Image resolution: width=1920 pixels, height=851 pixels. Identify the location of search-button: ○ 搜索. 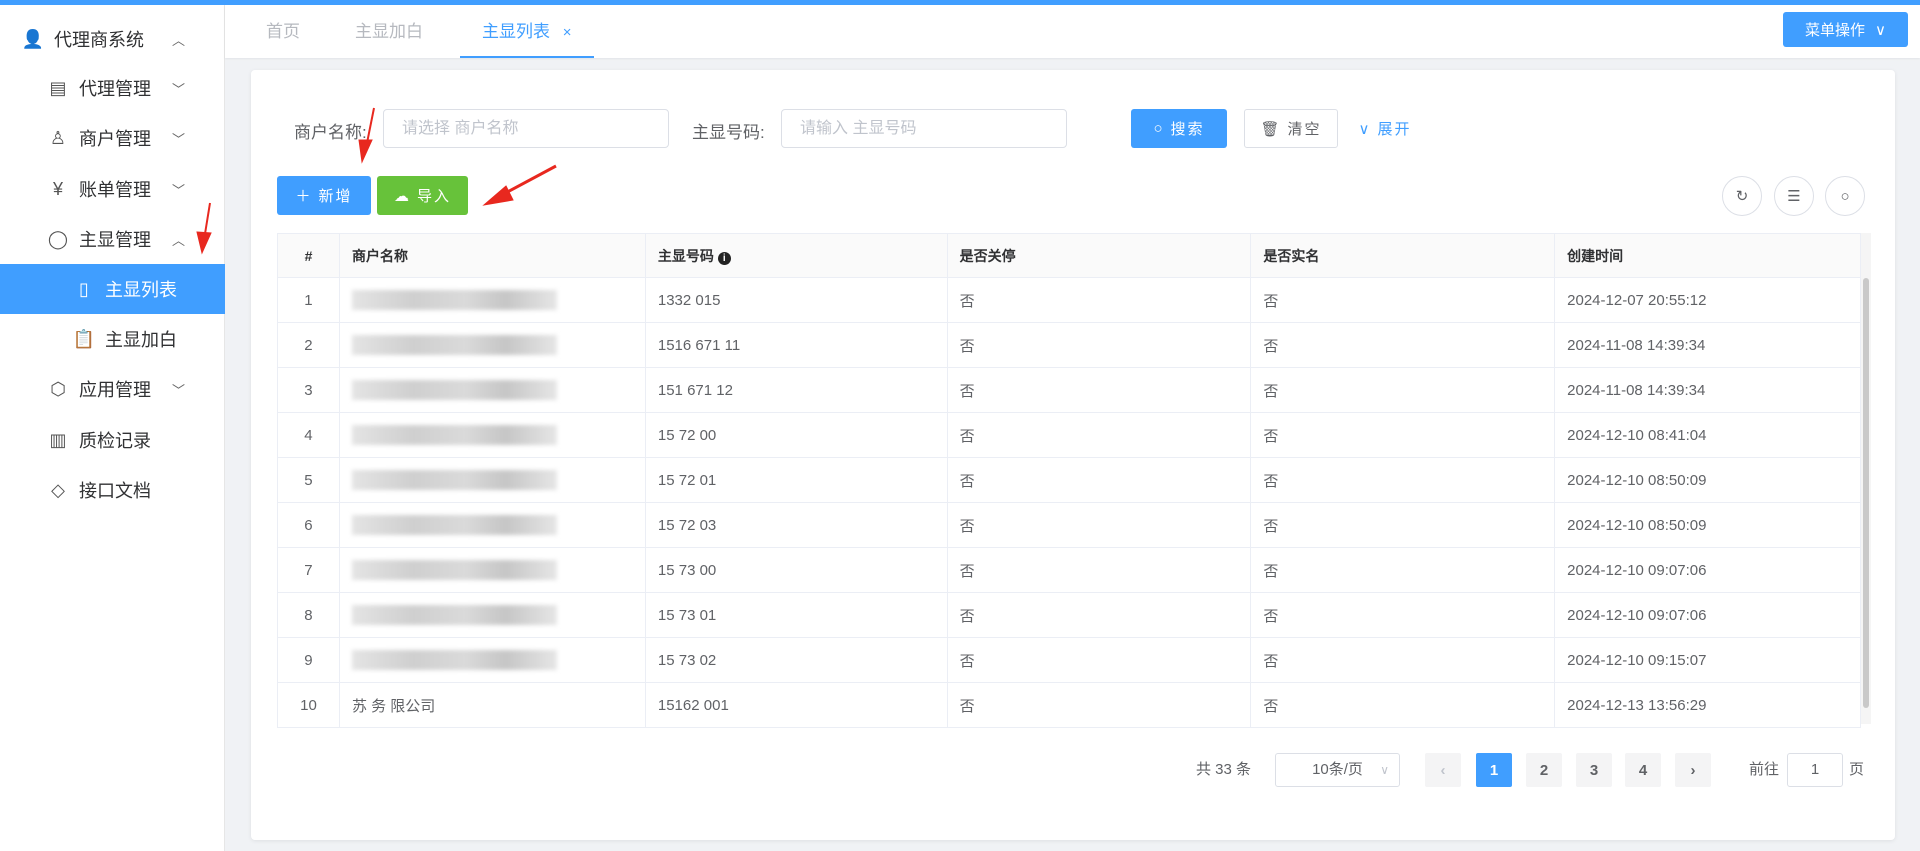
(1179, 128).